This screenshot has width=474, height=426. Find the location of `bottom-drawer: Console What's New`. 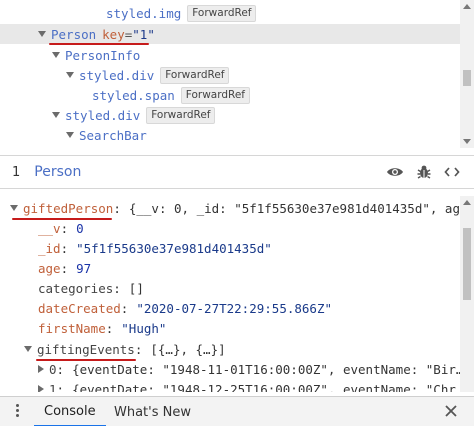

bottom-drawer: Console What's New is located at coordinates (237, 411).